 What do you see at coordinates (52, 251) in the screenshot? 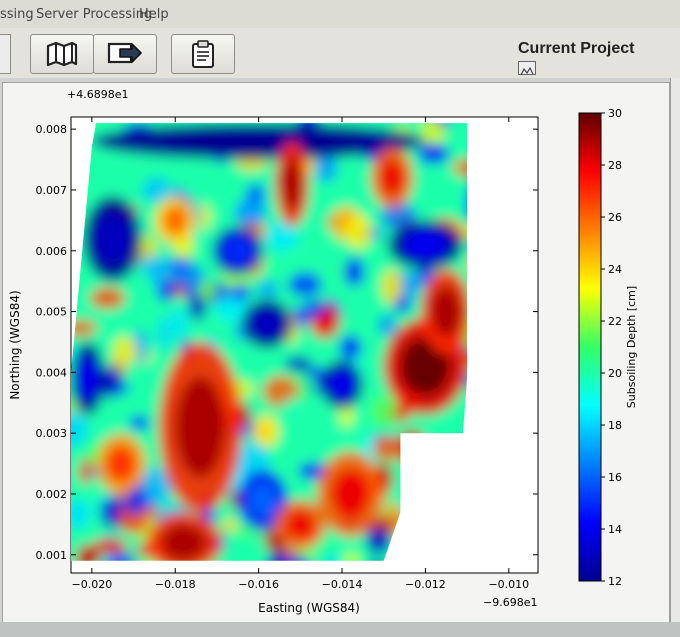
I see `y-tick-label: 0.006` at bounding box center [52, 251].